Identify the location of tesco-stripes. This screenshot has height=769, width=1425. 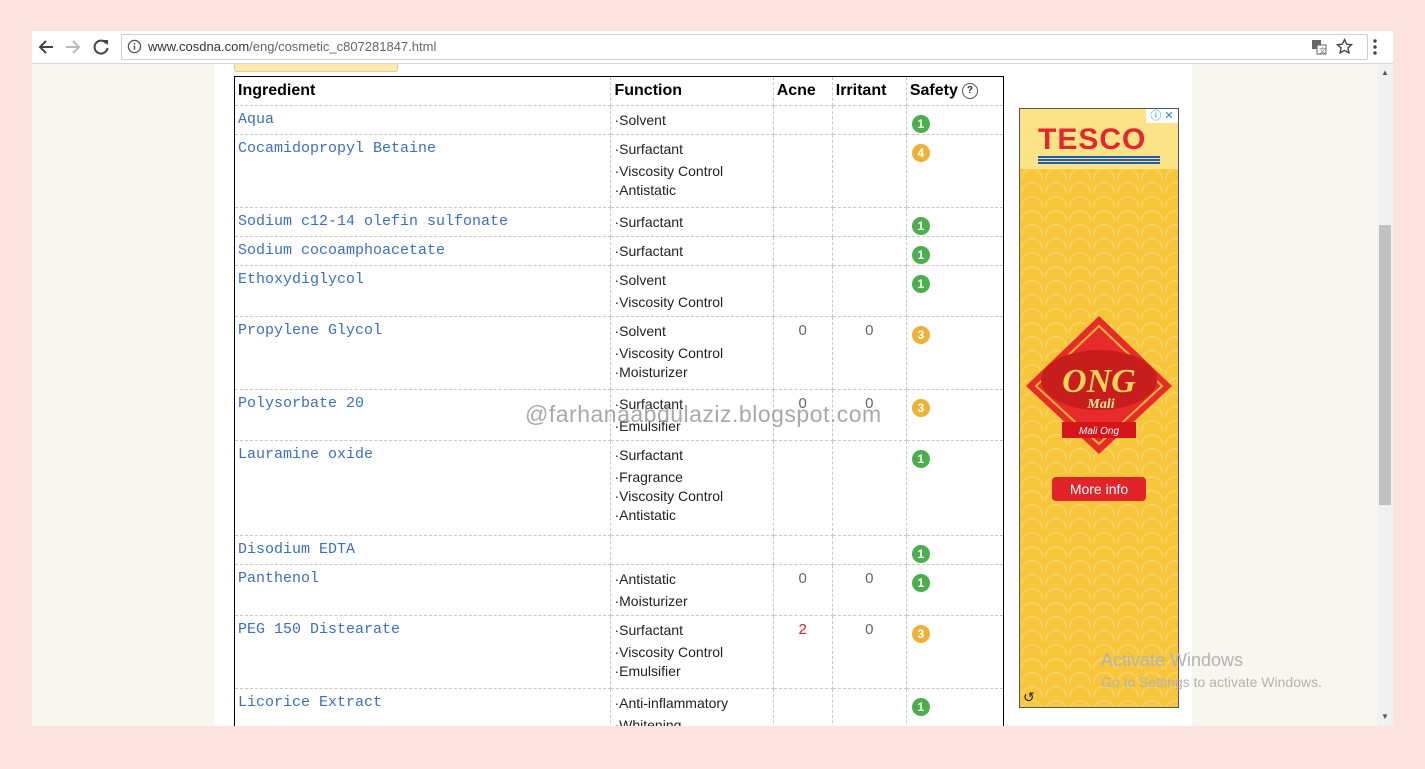
(1099, 160).